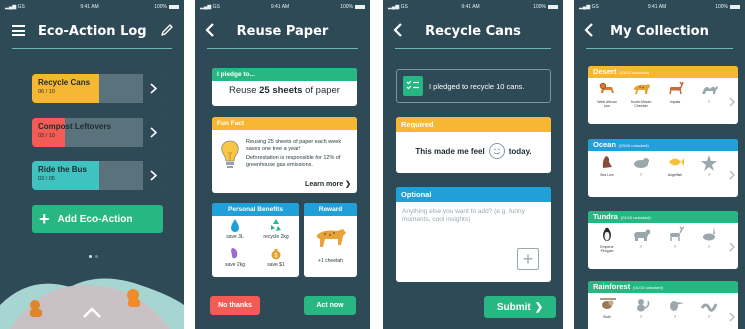 This screenshot has height=329, width=745. I want to click on smiley-picker-icon, so click(496, 151).